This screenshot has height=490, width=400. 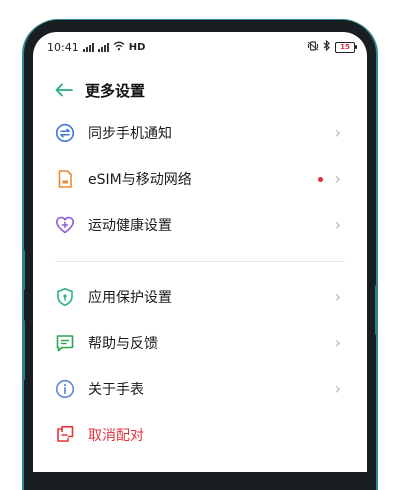 What do you see at coordinates (65, 133) in the screenshot?
I see `sync-icon` at bounding box center [65, 133].